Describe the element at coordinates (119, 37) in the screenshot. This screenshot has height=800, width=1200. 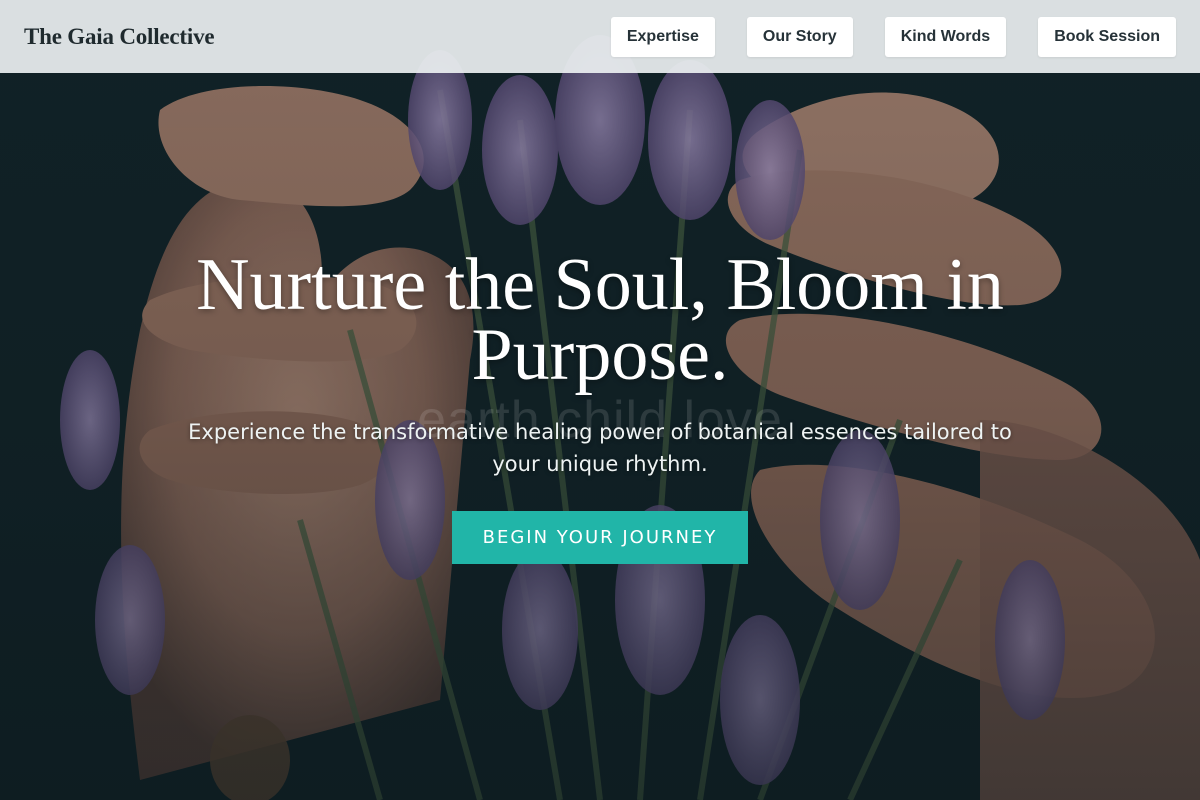
I see `brand-logo: The Gaia Collective` at that location.